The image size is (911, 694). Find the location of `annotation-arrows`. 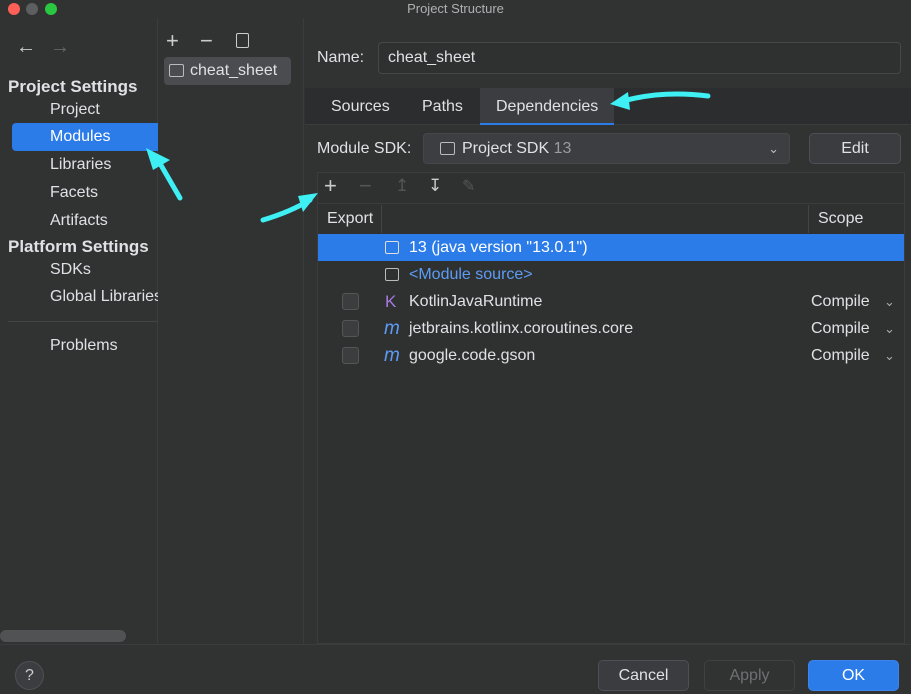

annotation-arrows is located at coordinates (428, 157).